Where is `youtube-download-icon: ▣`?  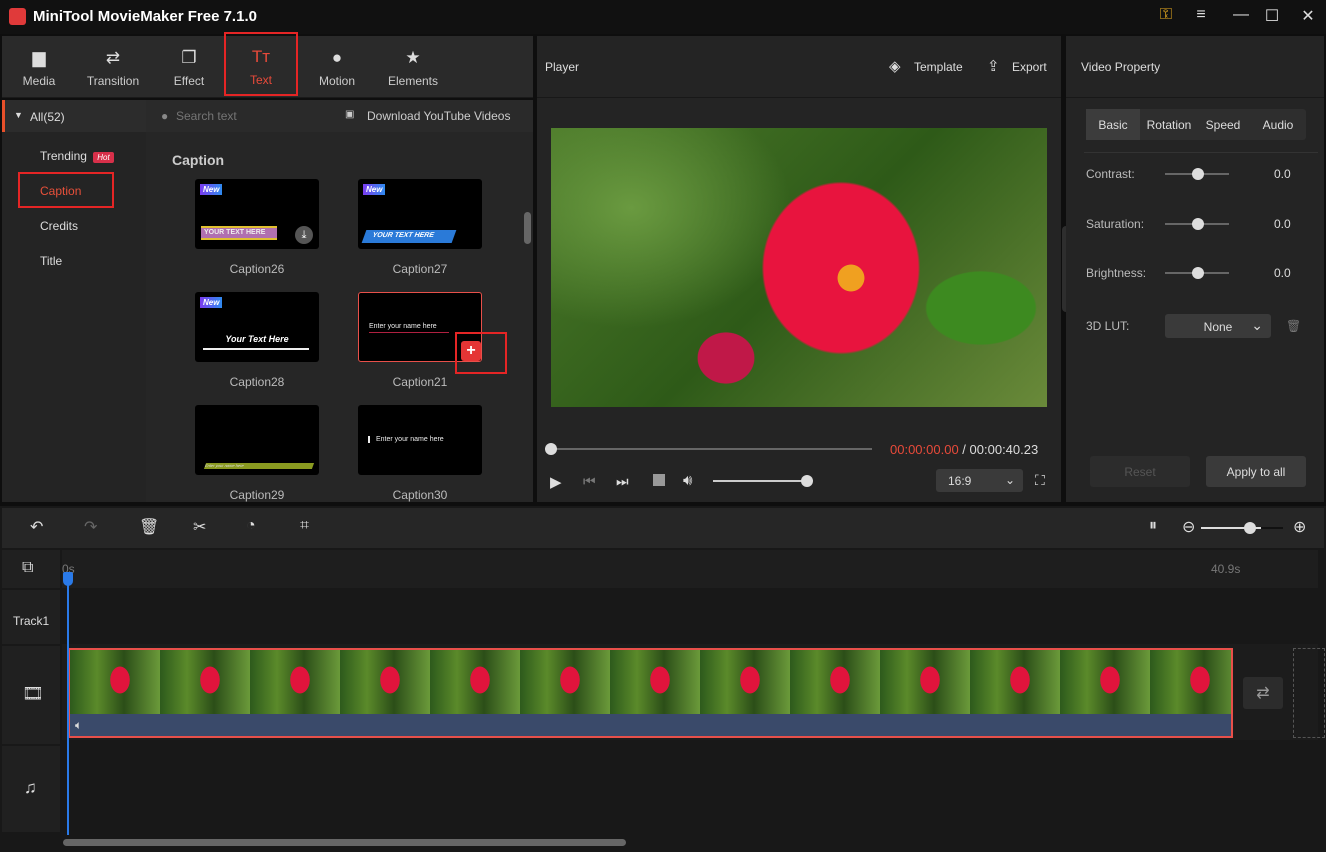 youtube-download-icon: ▣ is located at coordinates (350, 114).